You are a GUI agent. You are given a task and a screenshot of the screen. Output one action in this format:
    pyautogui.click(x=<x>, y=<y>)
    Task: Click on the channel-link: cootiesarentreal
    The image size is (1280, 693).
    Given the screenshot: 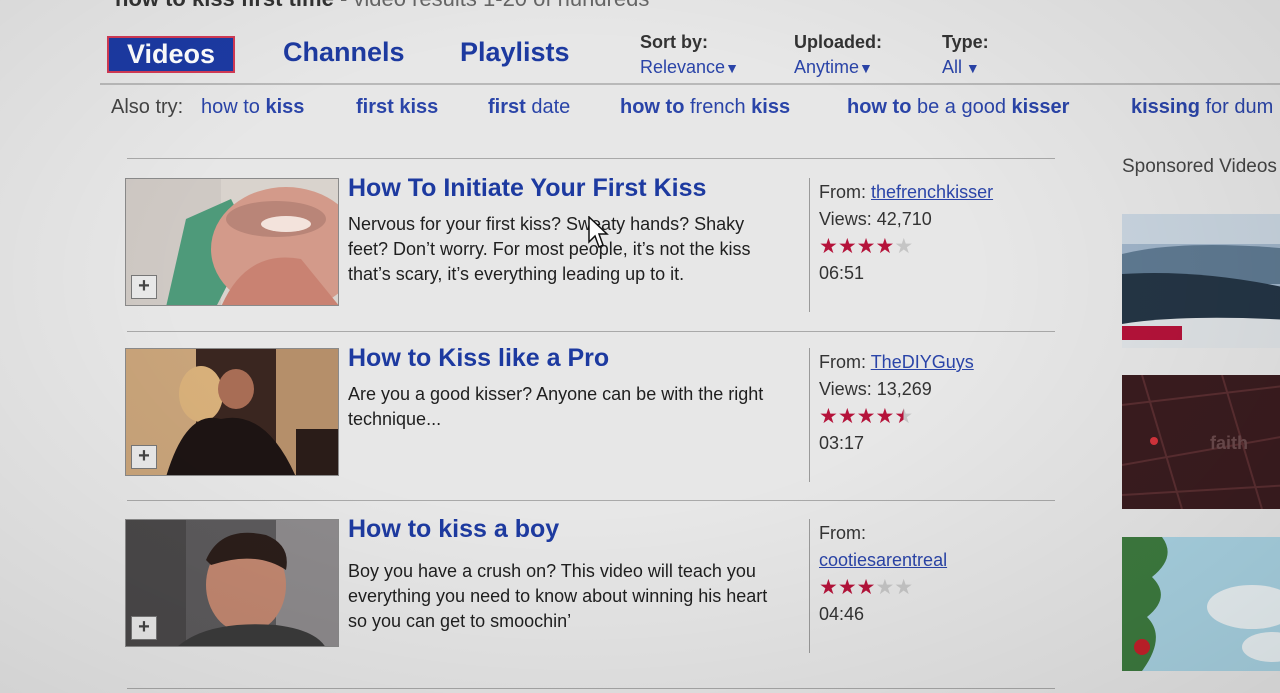 What is the action you would take?
    pyautogui.click(x=883, y=560)
    